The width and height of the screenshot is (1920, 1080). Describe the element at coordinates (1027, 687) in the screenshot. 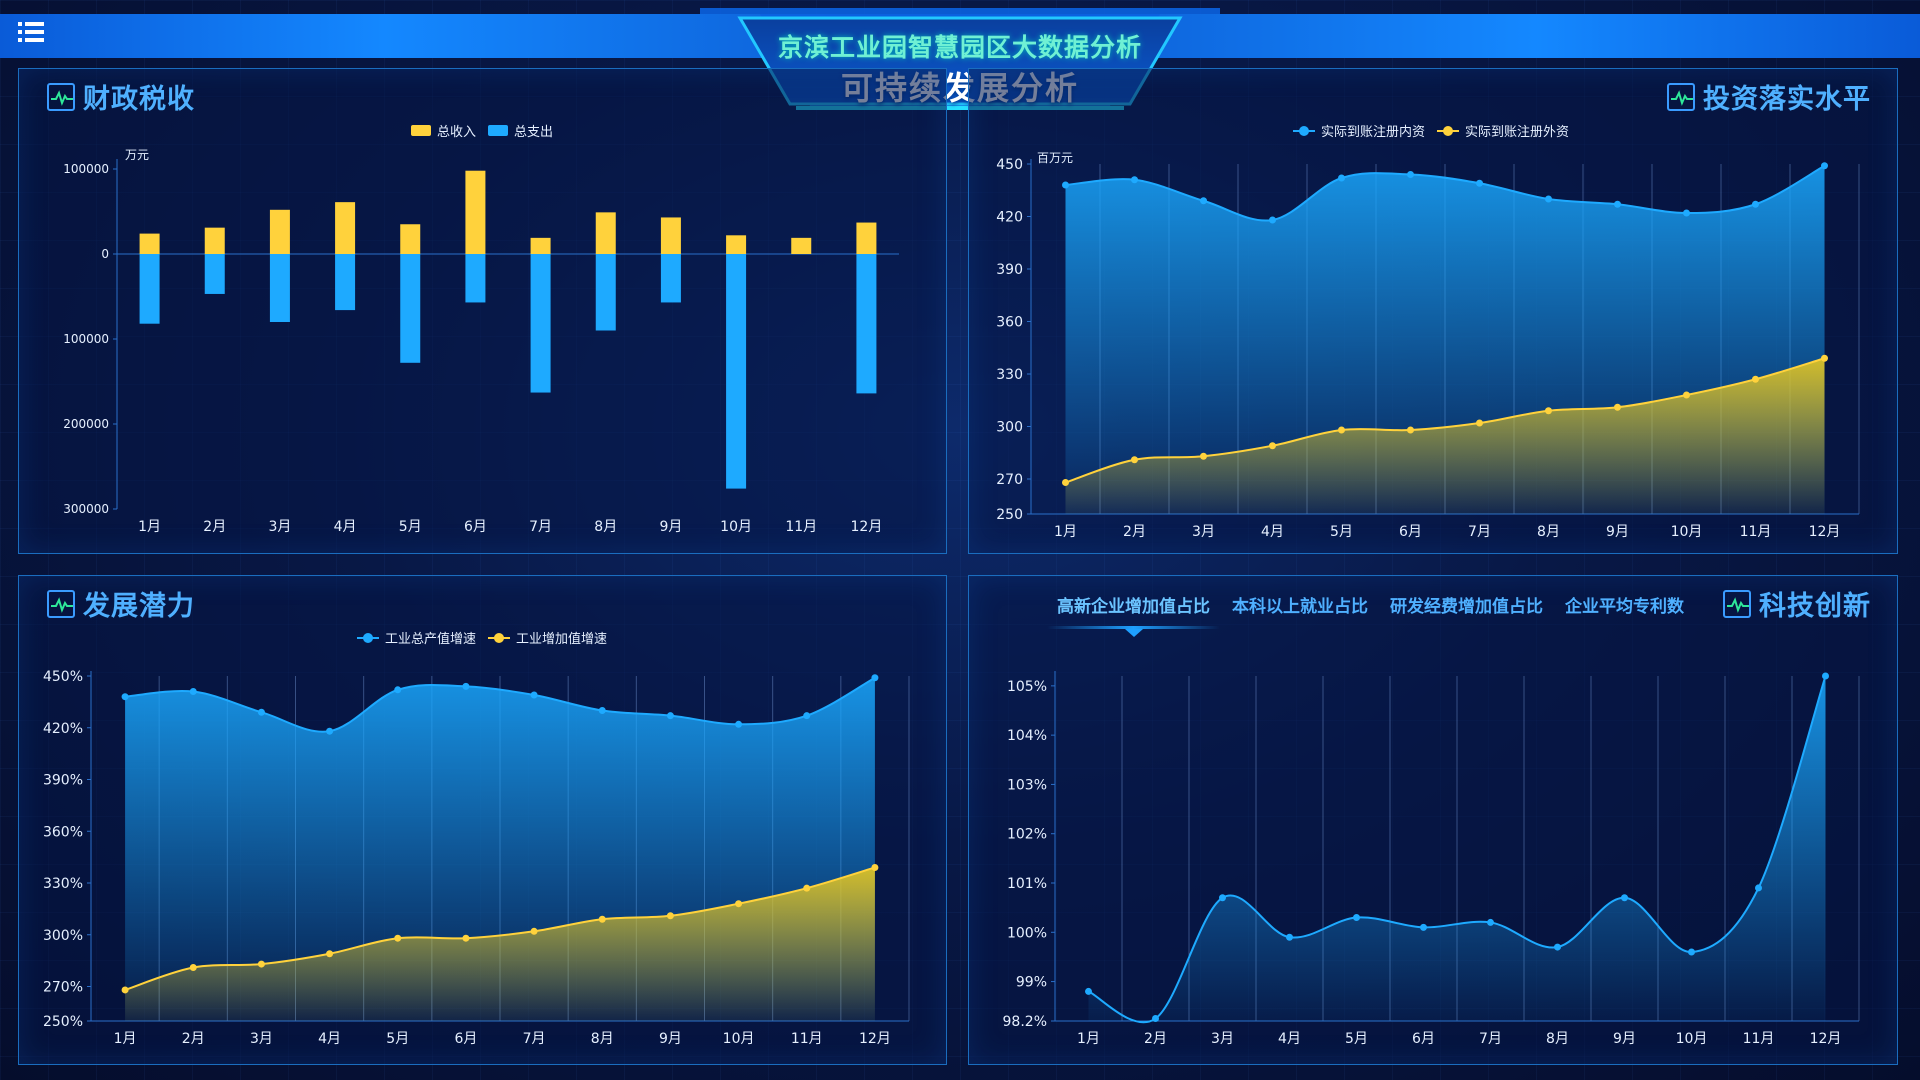

I see `y-tick-label: 105%` at that location.